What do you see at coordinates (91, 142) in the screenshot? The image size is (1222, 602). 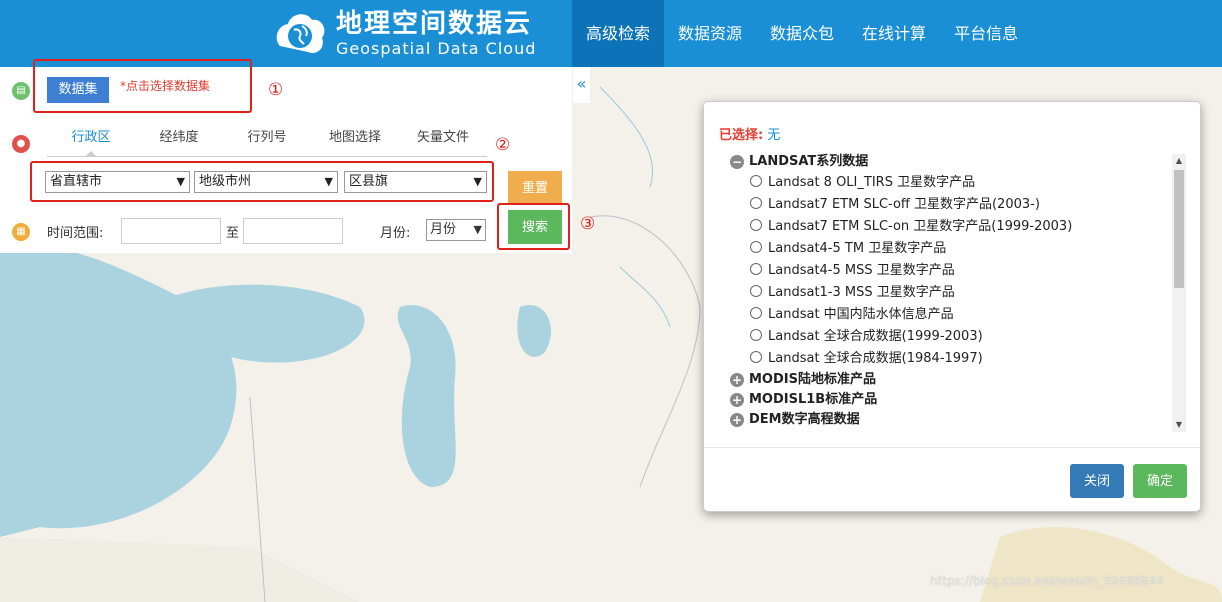 I see `tab-admin-region: 行政区` at bounding box center [91, 142].